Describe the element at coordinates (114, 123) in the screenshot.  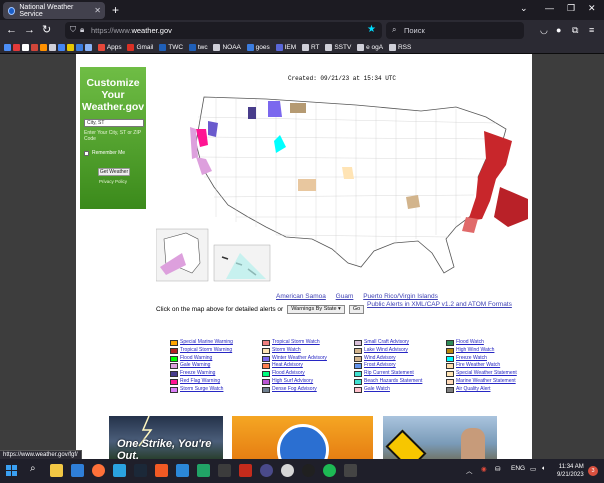
I see `city-zip-input: City, ST` at that location.